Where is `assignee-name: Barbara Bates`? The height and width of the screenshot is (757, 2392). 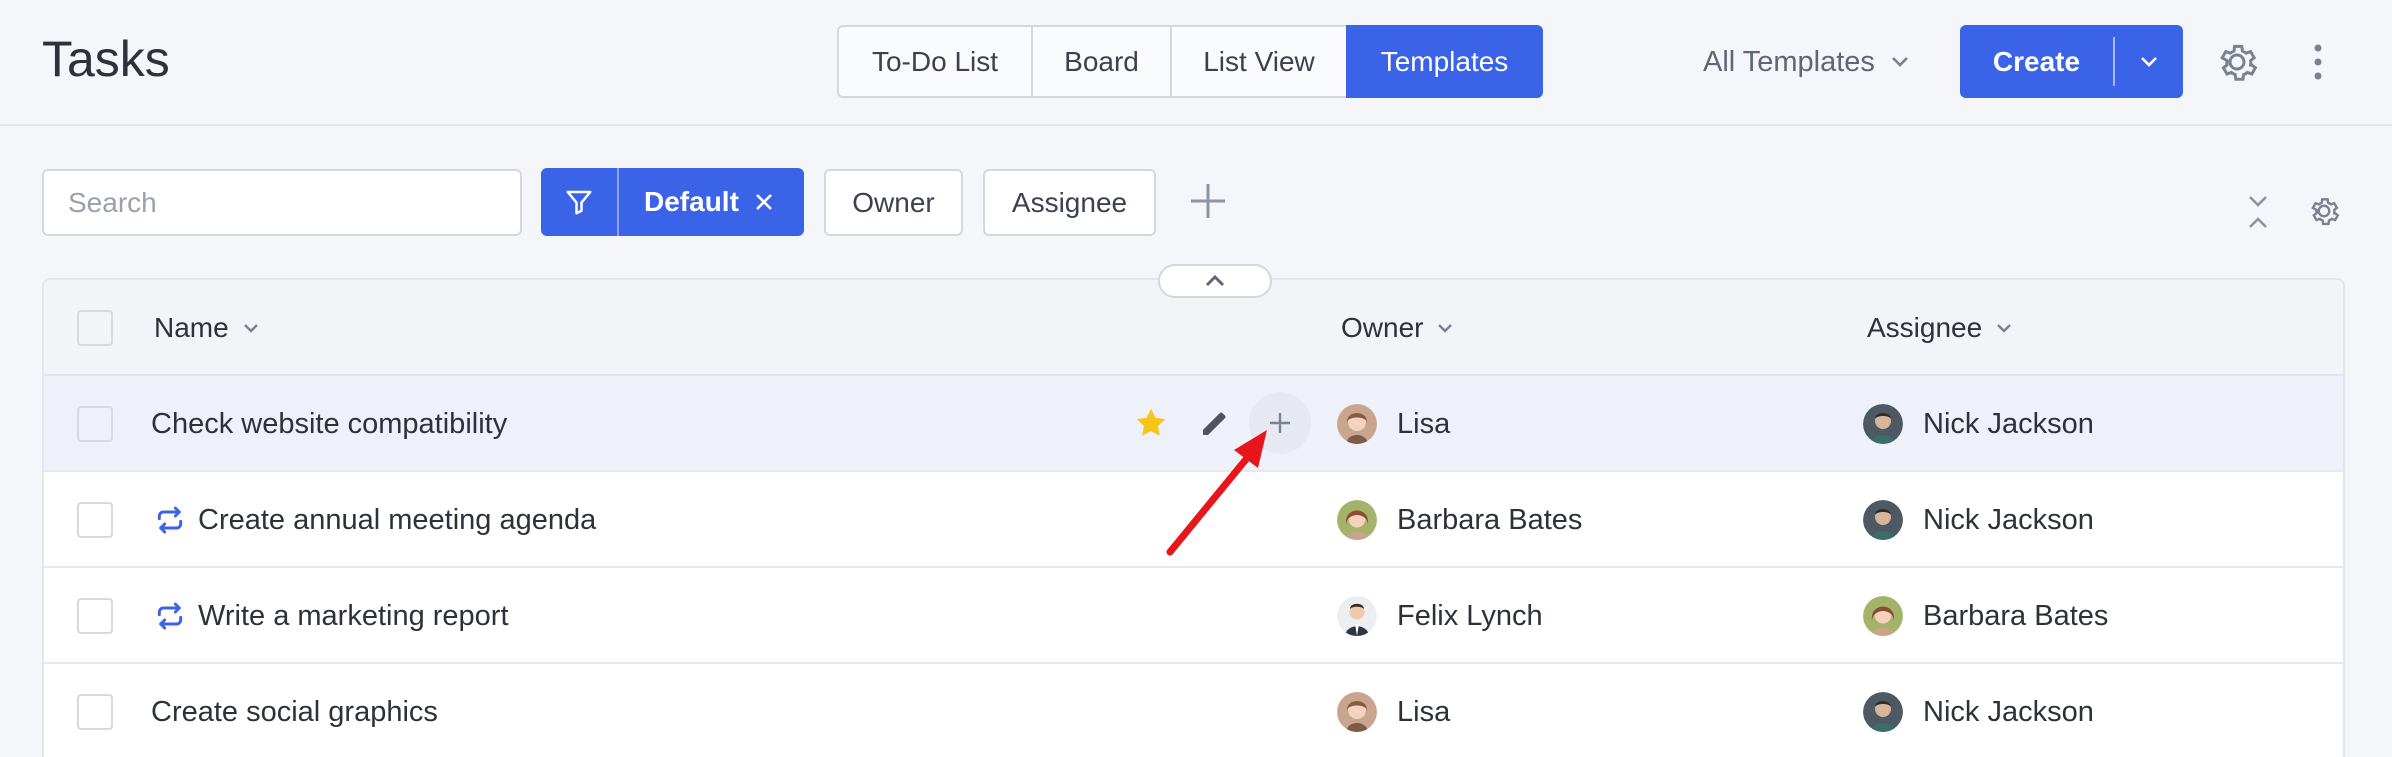 assignee-name: Barbara Bates is located at coordinates (2016, 615).